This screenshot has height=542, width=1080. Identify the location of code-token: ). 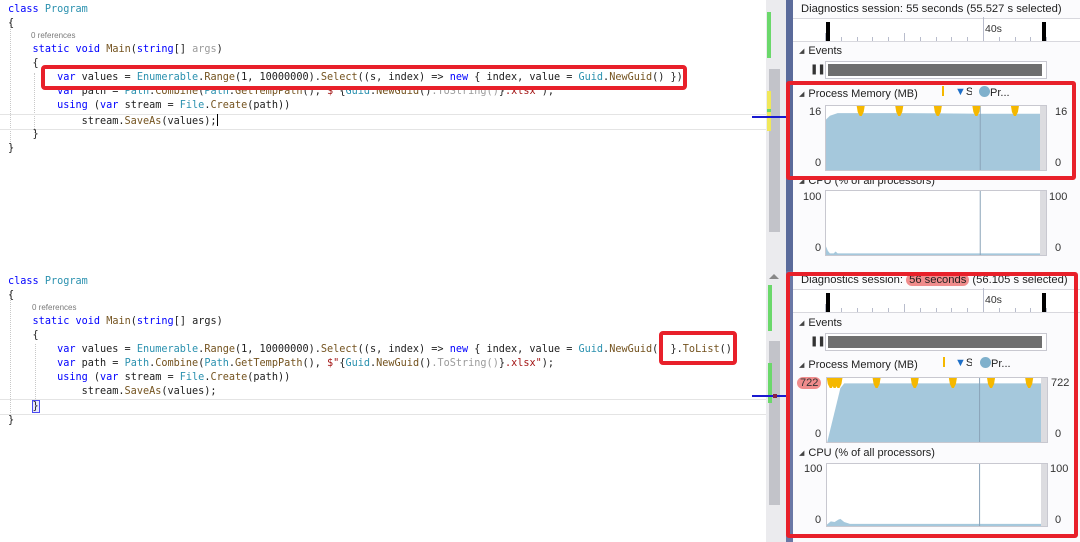
(219, 49).